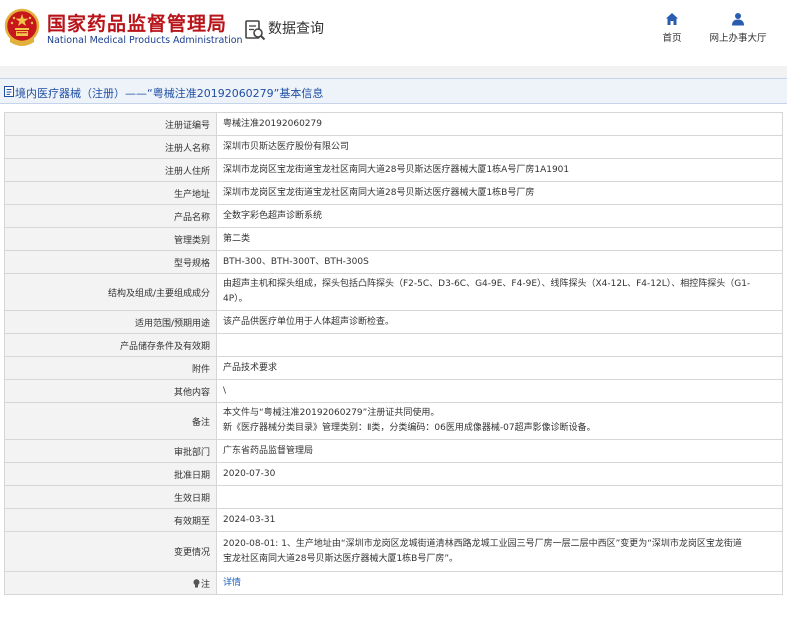  What do you see at coordinates (499, 216) in the screenshot?
I see `field-value: 全数字彩色超声诊断系统` at bounding box center [499, 216].